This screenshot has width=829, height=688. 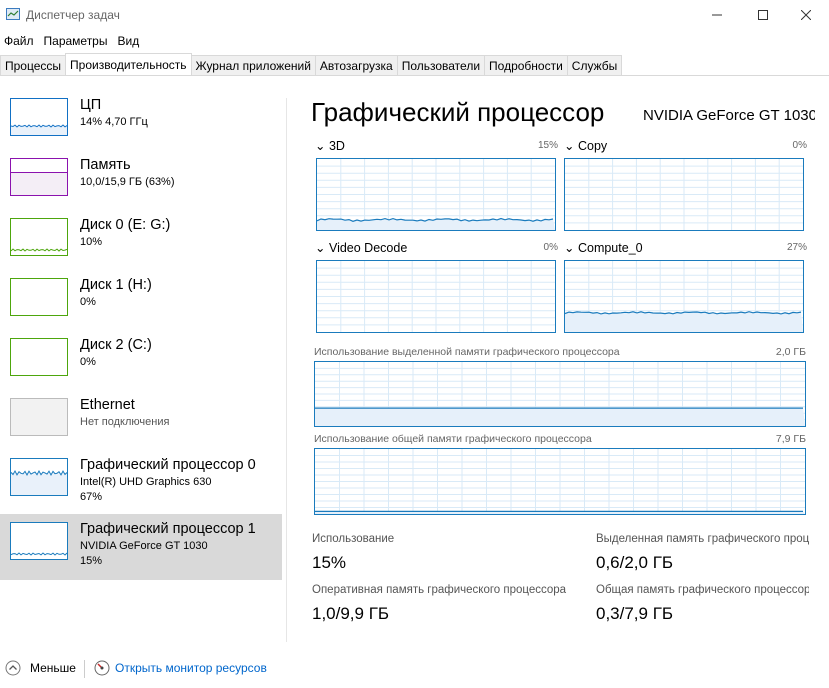 I want to click on gpu-1-thumbnail-graph, so click(x=39, y=541).